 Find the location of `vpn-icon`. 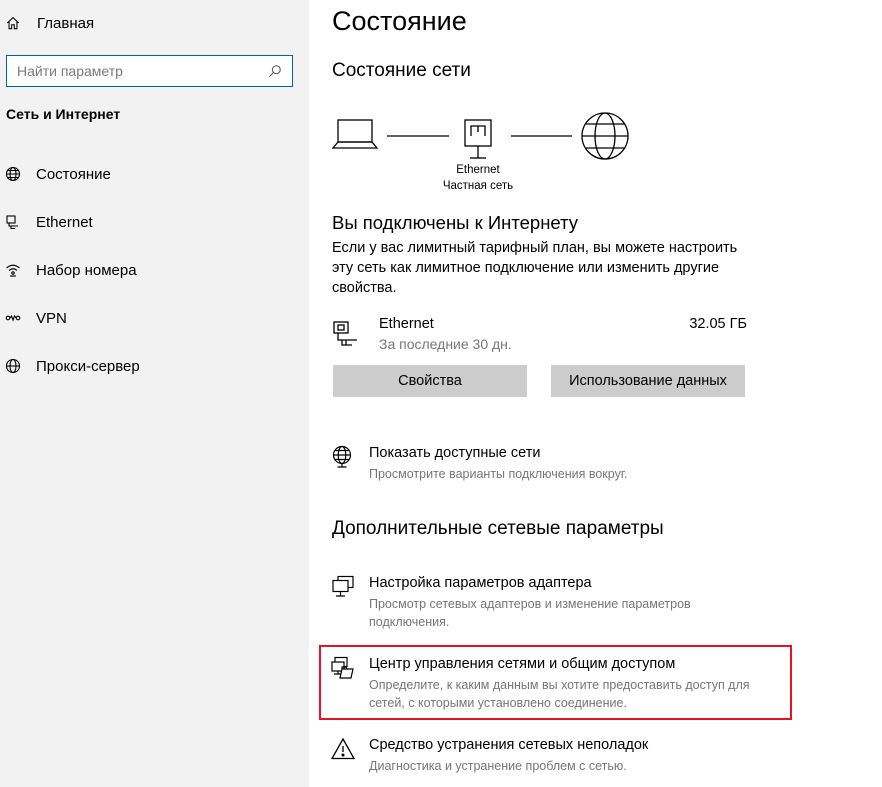

vpn-icon is located at coordinates (13, 318).